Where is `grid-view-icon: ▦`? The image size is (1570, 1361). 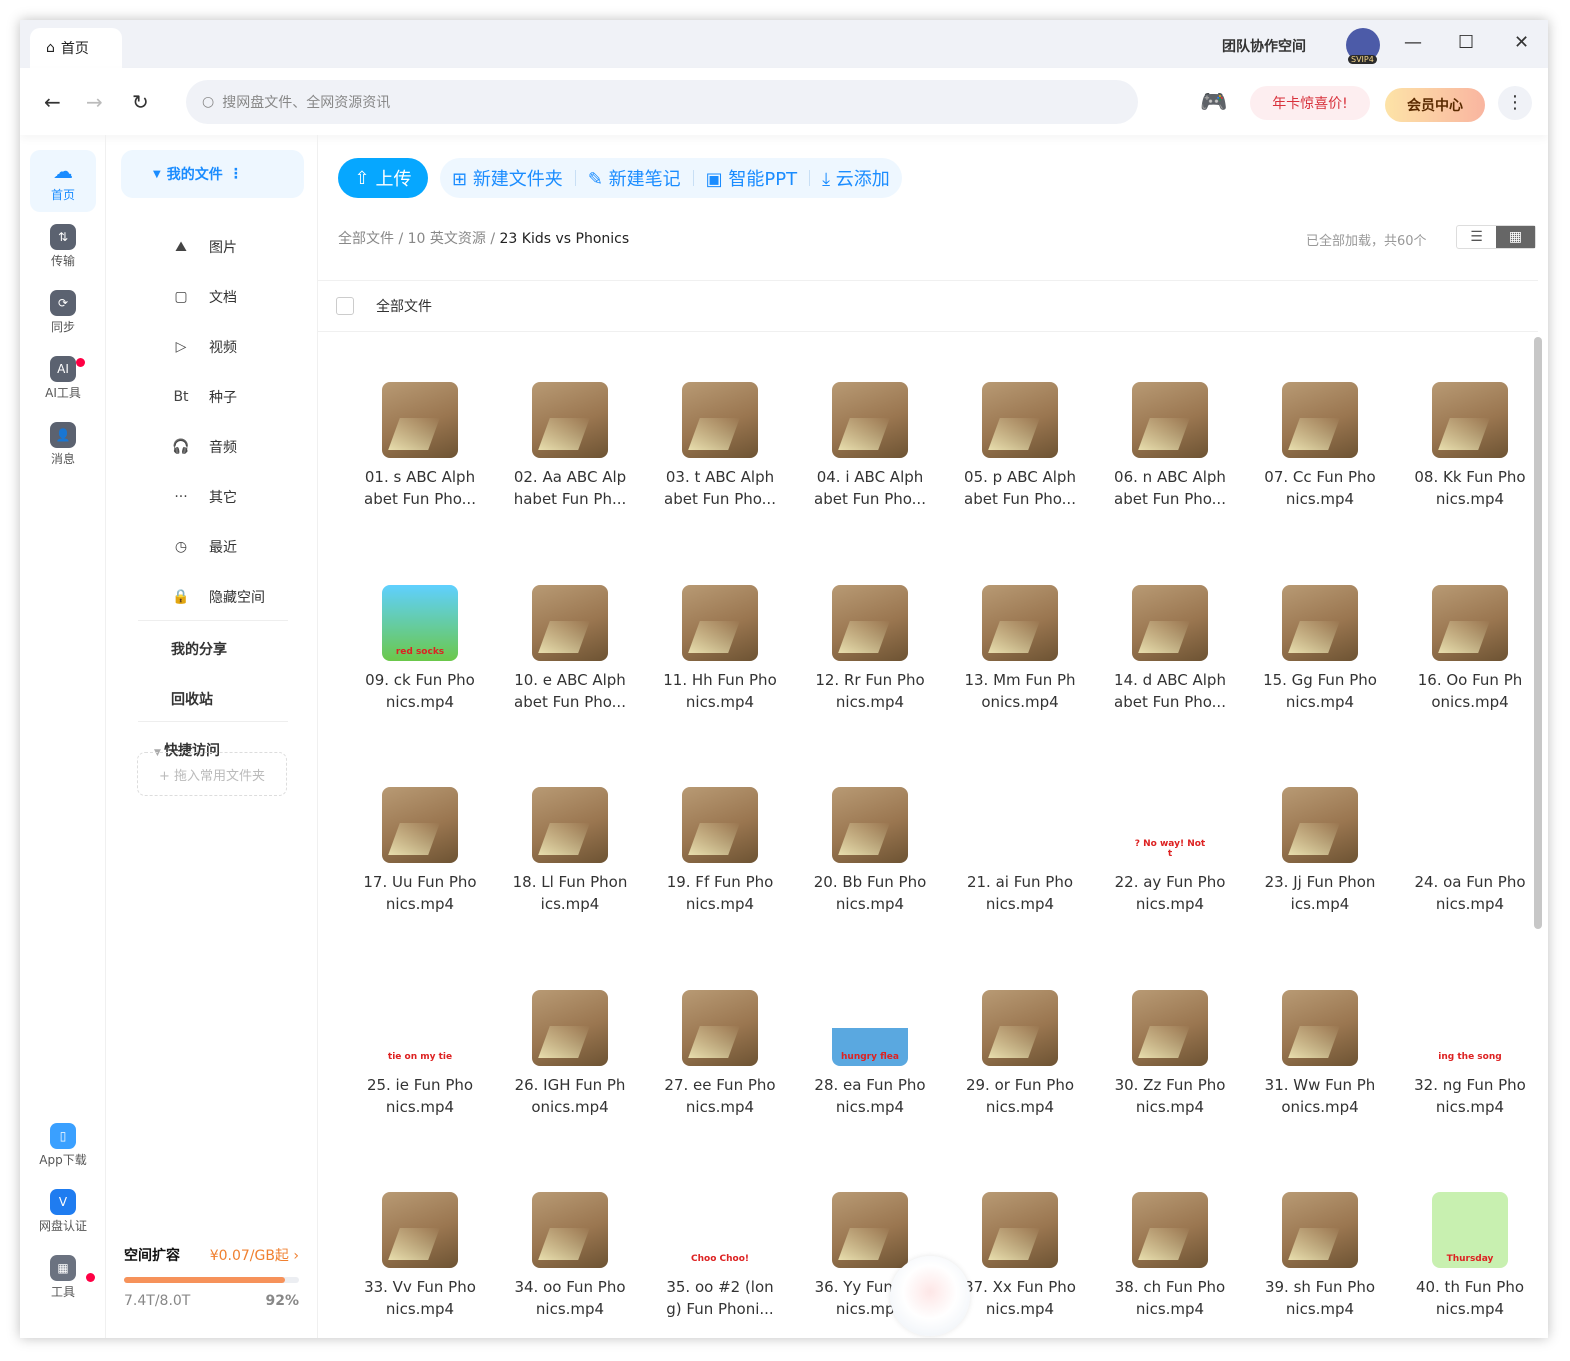 grid-view-icon: ▦ is located at coordinates (1515, 237).